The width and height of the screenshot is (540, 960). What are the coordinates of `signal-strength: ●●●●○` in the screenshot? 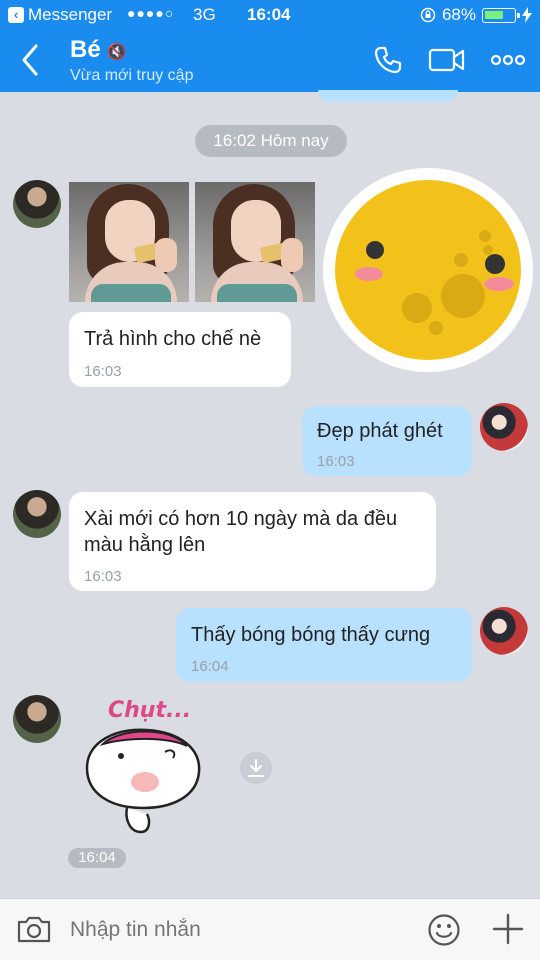 It's located at (151, 13).